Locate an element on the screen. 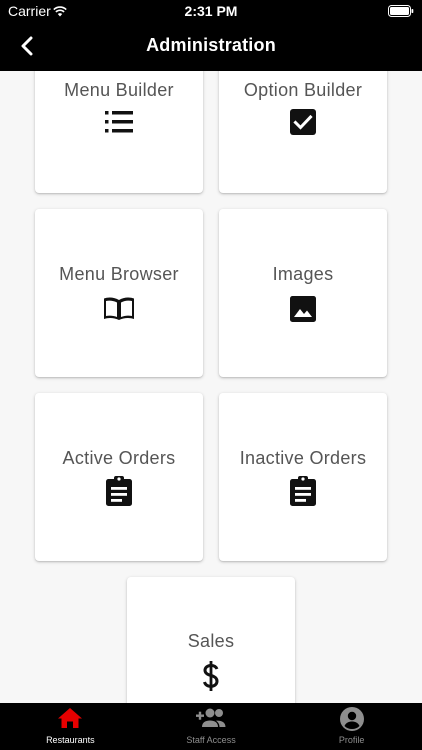 The width and height of the screenshot is (422, 750). list-icon is located at coordinates (119, 122).